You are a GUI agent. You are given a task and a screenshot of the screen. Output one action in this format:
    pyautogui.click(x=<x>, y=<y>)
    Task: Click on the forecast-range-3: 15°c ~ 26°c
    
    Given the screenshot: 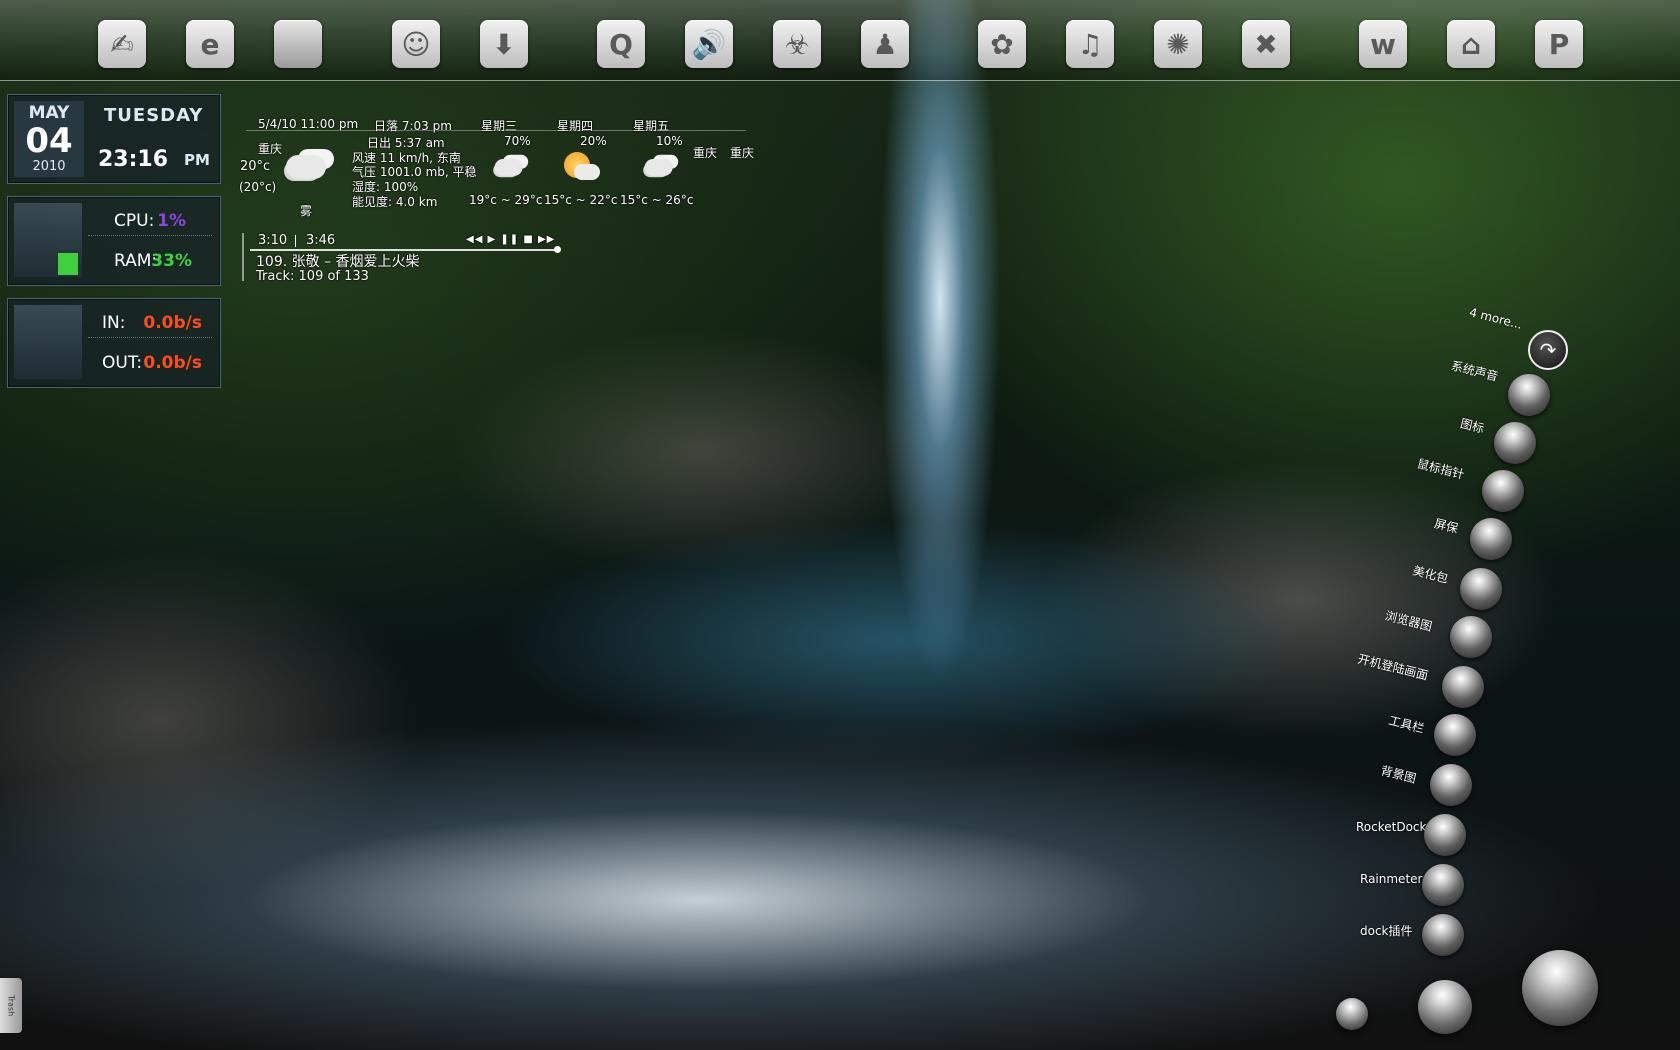 What is the action you would take?
    pyautogui.click(x=657, y=200)
    